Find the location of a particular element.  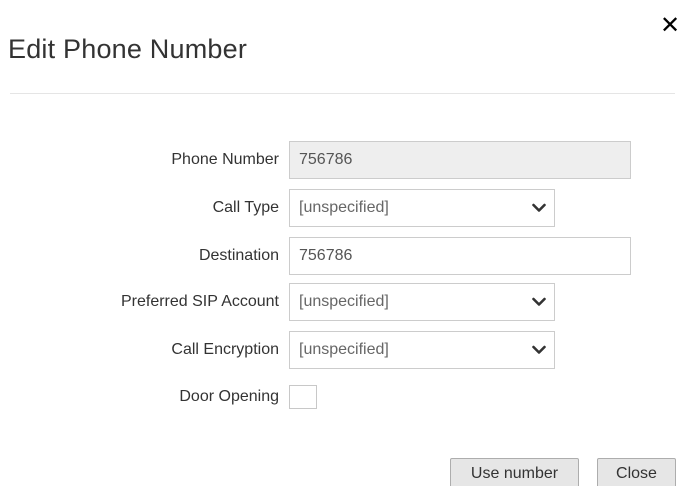

destination-row: Destination 756786 is located at coordinates (343, 256).